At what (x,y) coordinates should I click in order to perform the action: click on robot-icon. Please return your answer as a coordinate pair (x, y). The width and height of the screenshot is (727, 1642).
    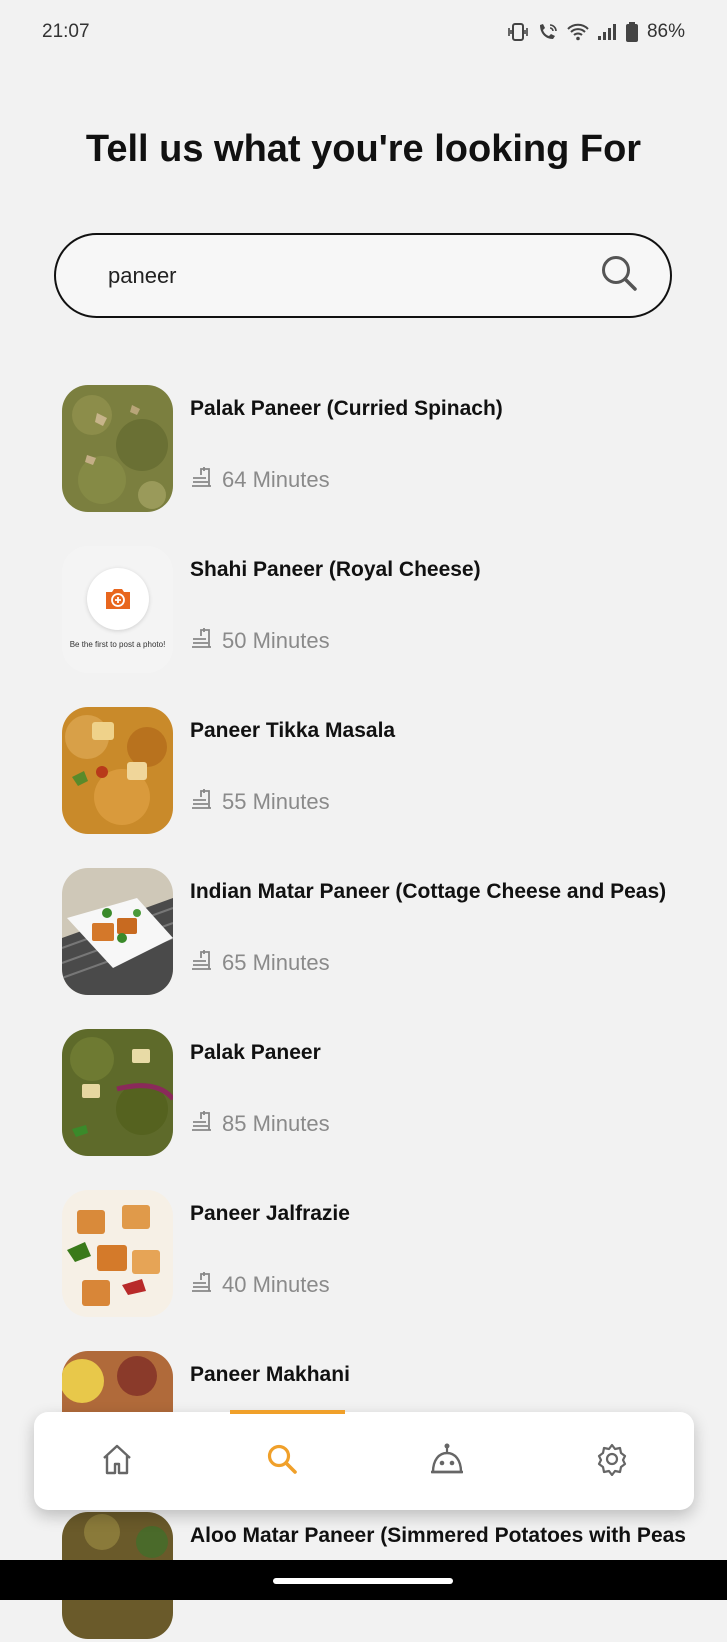
    Looking at the image, I should click on (447, 1461).